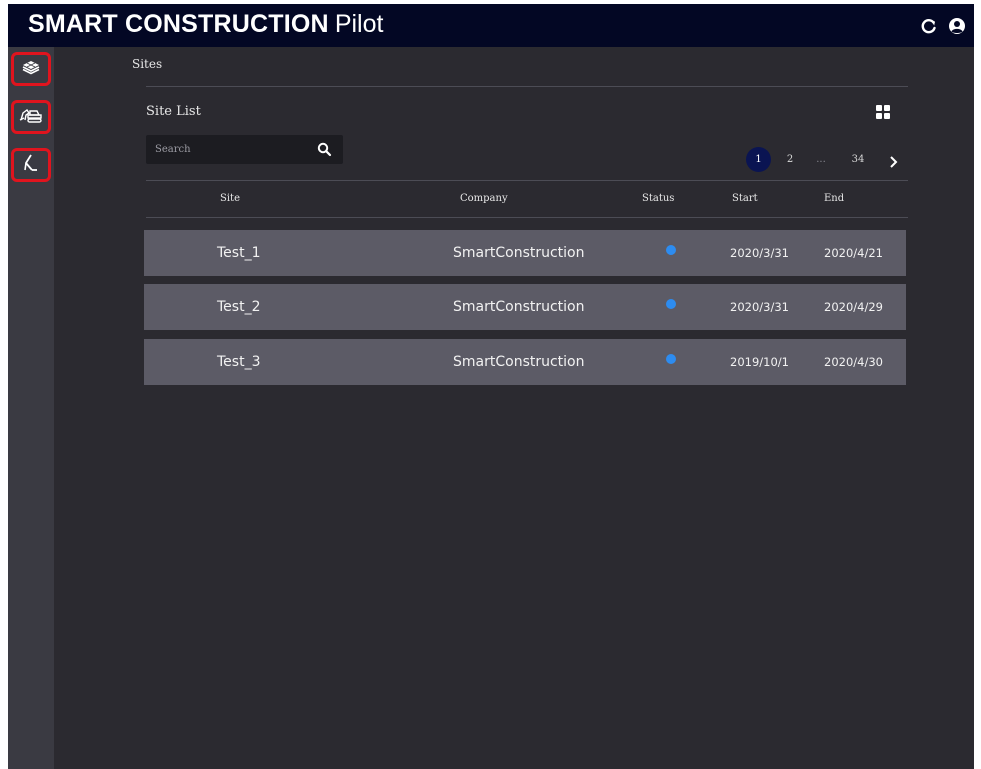 Image resolution: width=981 pixels, height=769 pixels. What do you see at coordinates (759, 362) in the screenshot?
I see `start-date: 2019/10/1` at bounding box center [759, 362].